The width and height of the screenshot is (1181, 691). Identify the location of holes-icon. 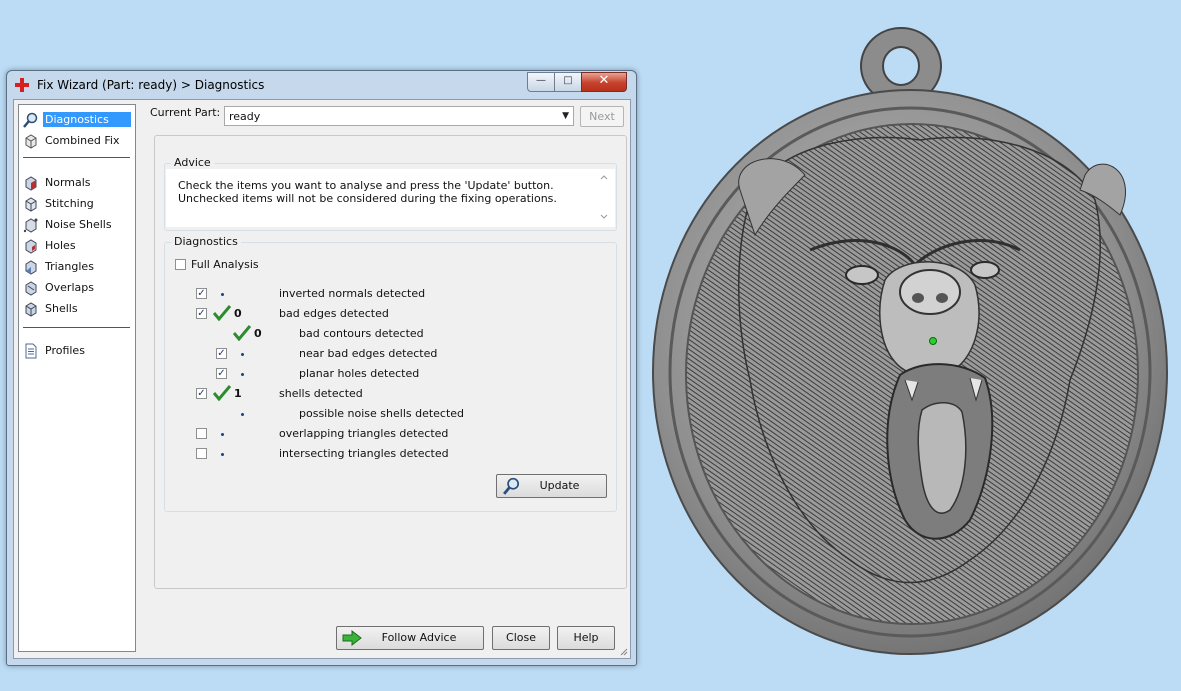
(31, 246).